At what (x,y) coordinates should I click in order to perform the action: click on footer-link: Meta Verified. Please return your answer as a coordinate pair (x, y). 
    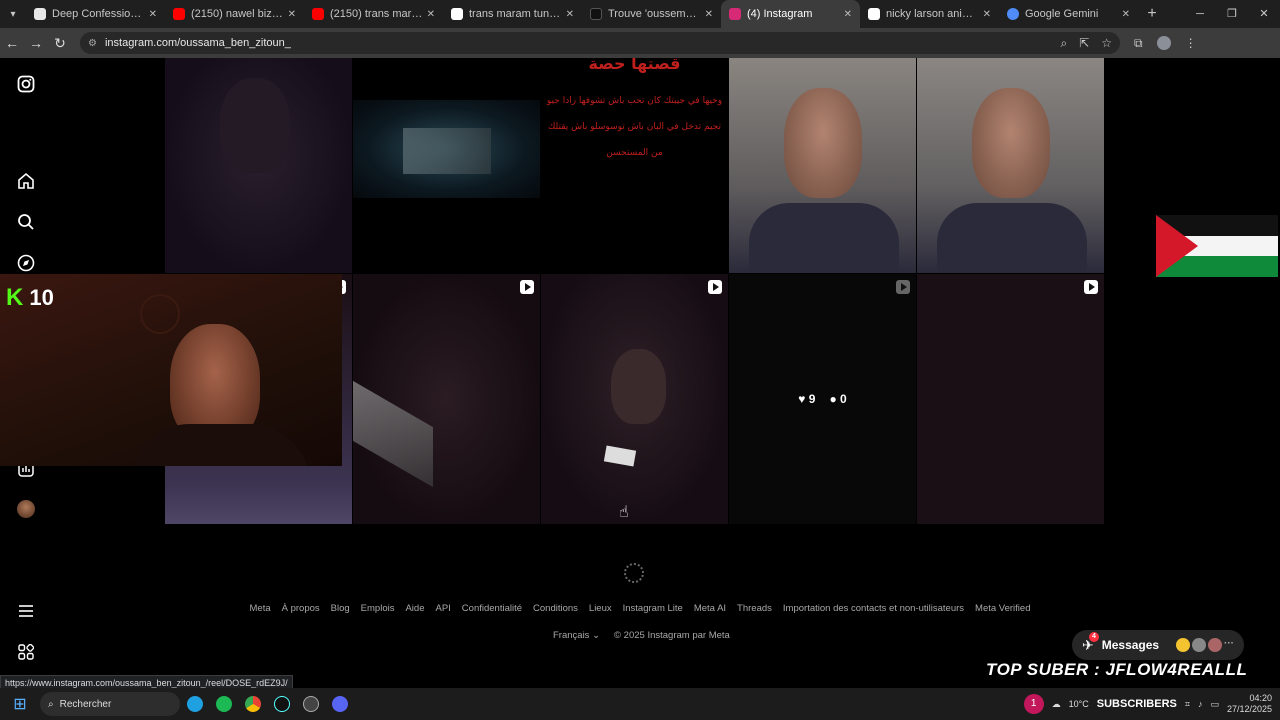
    Looking at the image, I should click on (1002, 608).